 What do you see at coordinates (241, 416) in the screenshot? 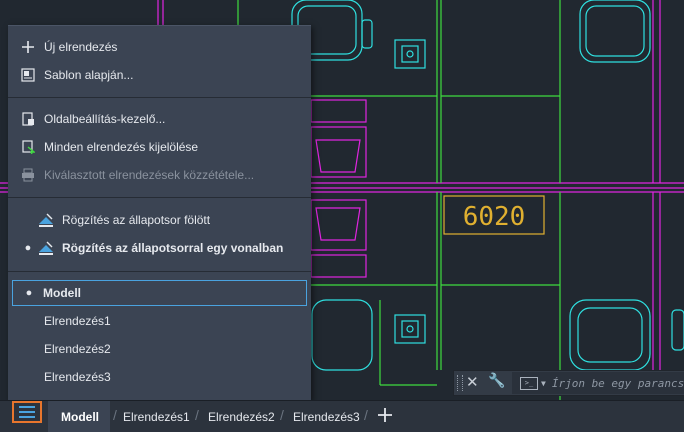
I see `tab-layout2: Elrendezés2` at bounding box center [241, 416].